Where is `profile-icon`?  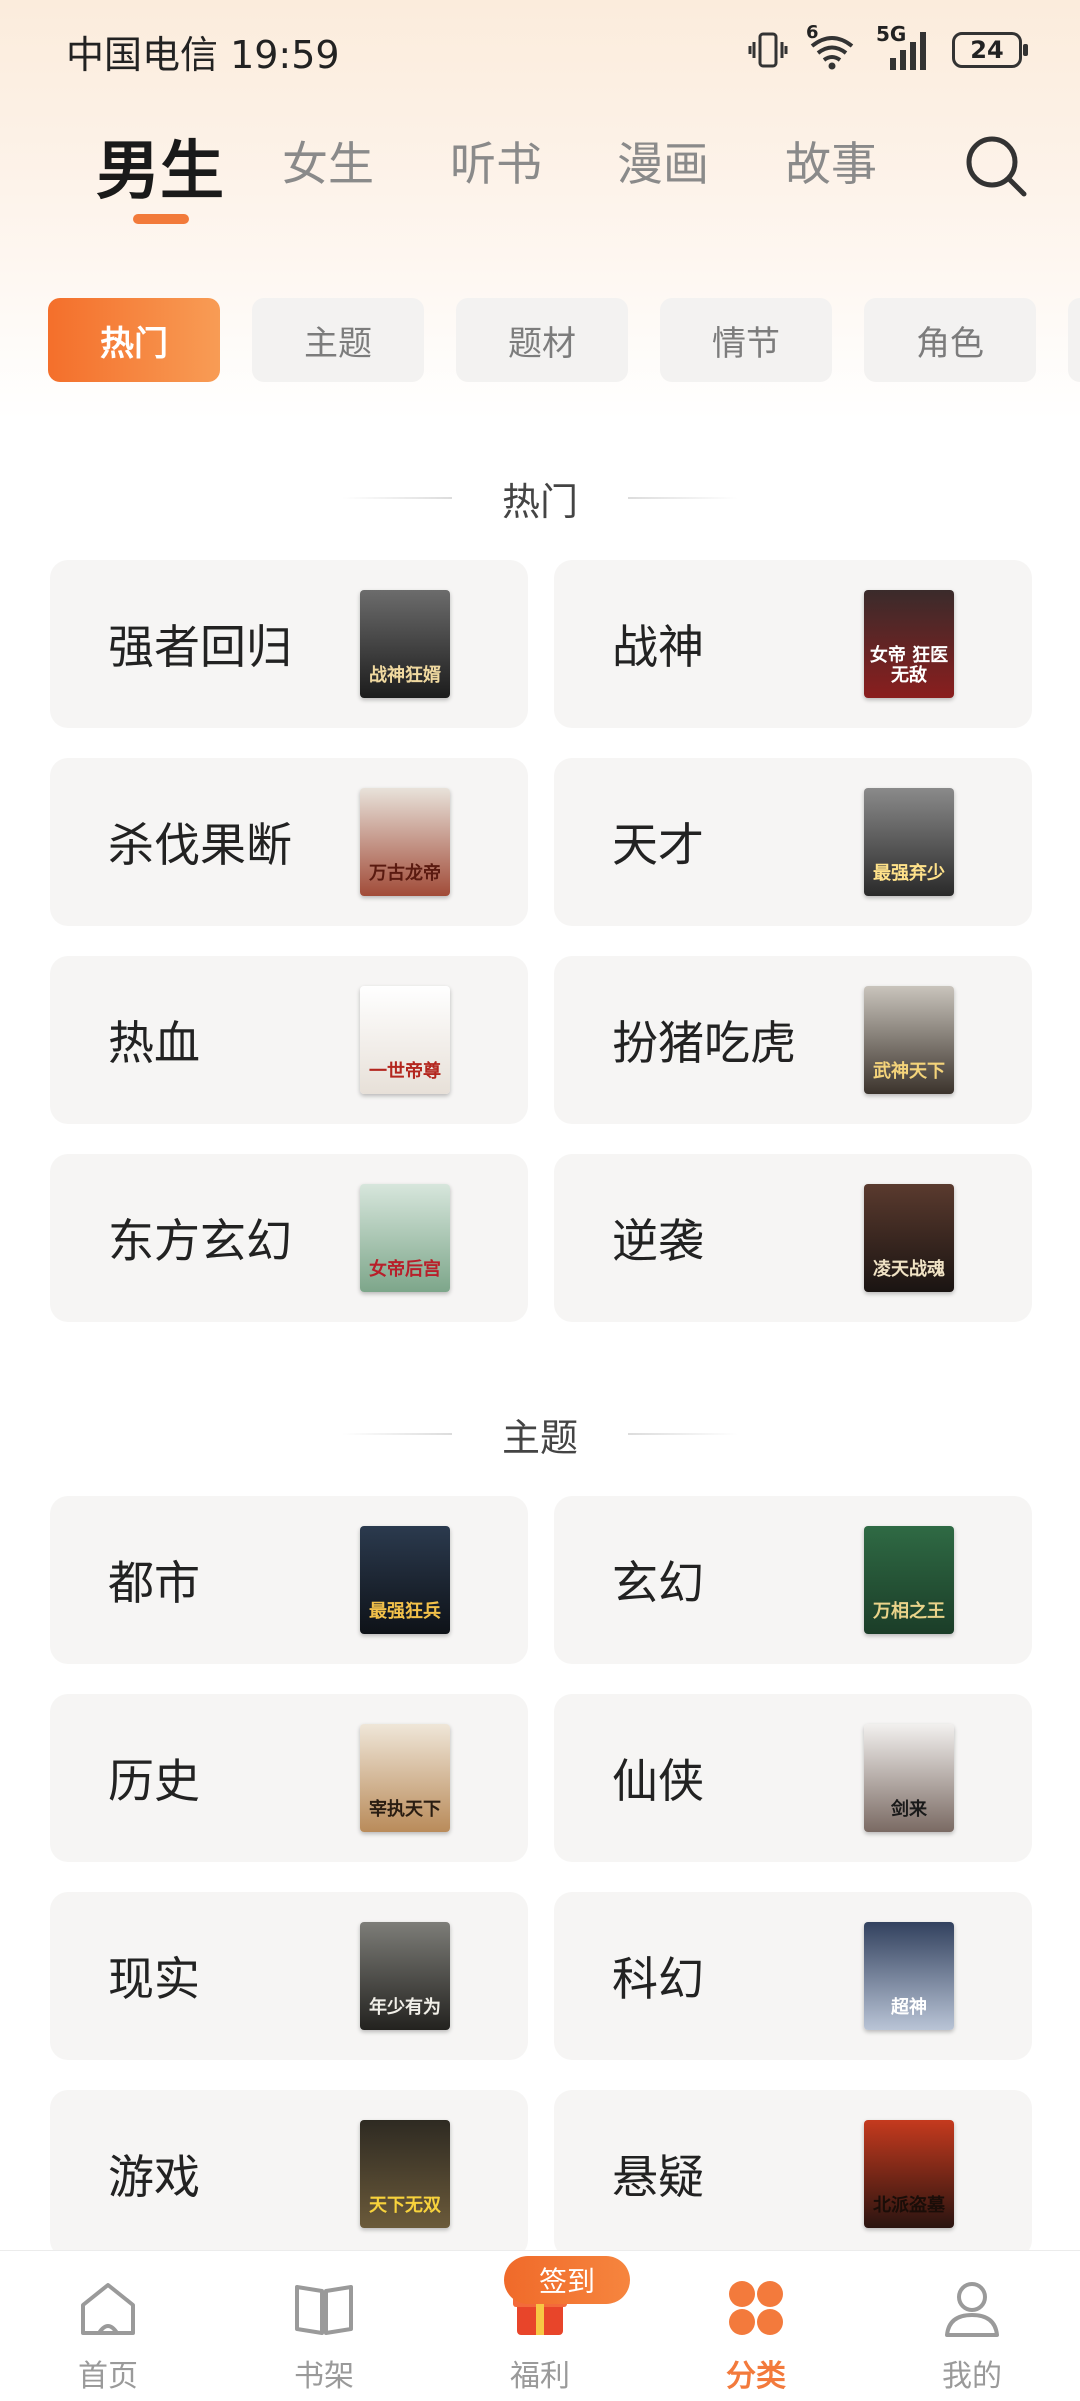 profile-icon is located at coordinates (972, 2309).